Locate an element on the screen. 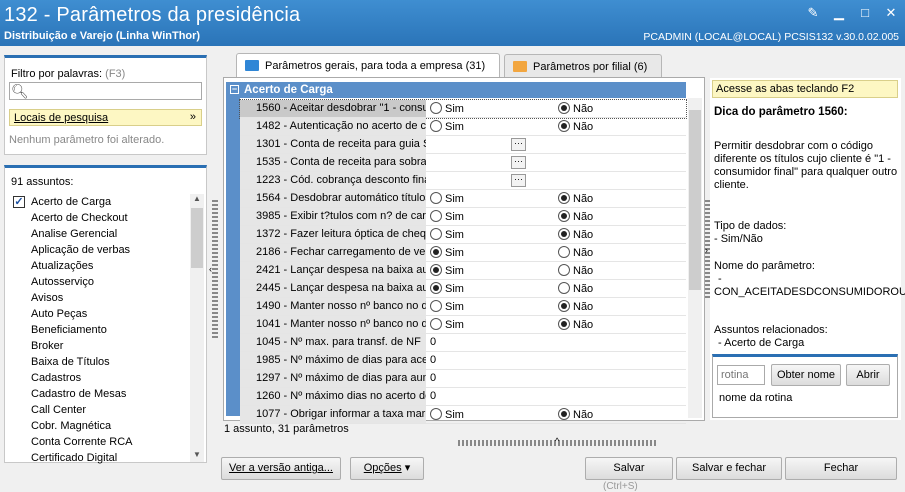 The width and height of the screenshot is (905, 492). assunto-item: Broker is located at coordinates (98, 346).